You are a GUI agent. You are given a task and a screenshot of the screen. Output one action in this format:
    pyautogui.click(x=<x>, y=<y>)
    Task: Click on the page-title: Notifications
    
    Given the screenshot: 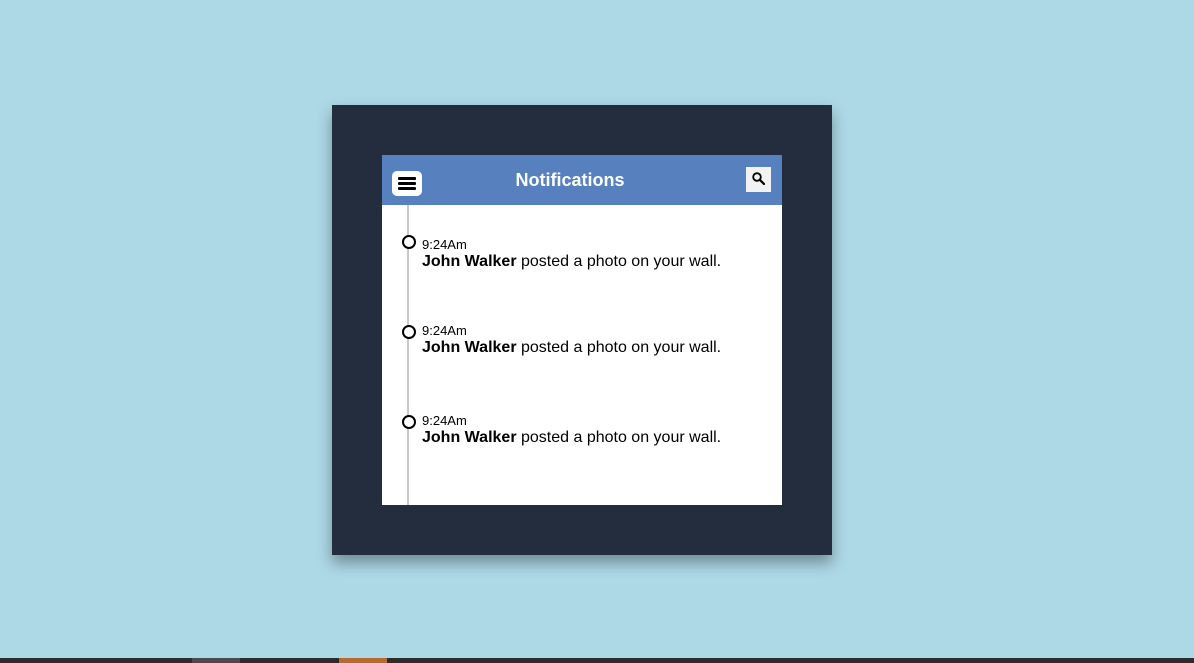 What is the action you would take?
    pyautogui.click(x=570, y=180)
    